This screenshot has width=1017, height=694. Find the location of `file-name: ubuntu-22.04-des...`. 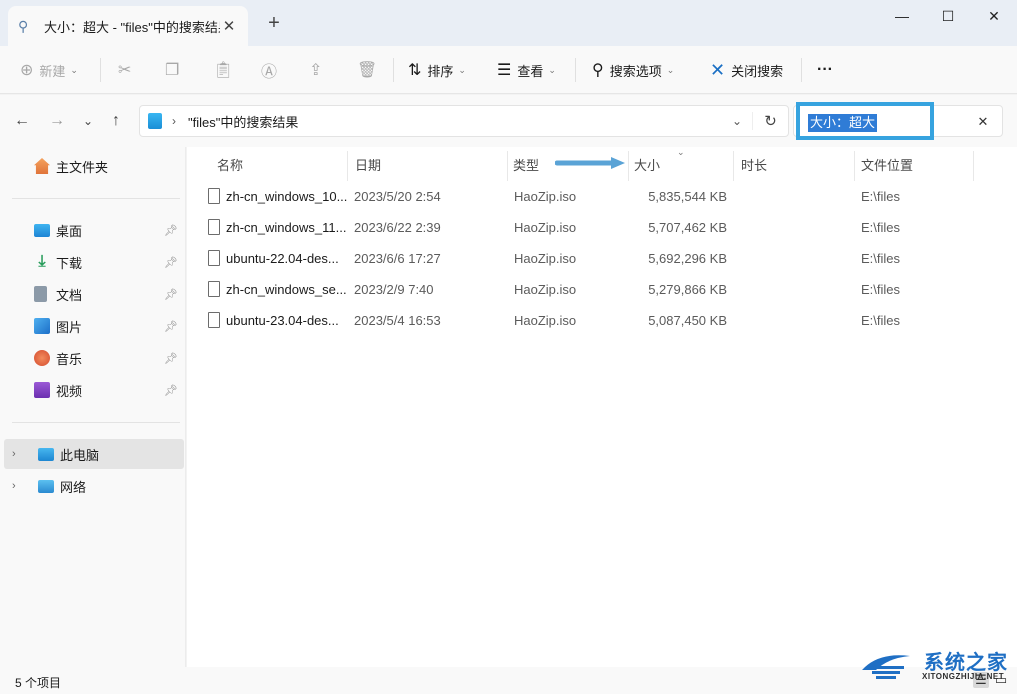

file-name: ubuntu-22.04-des... is located at coordinates (282, 258).